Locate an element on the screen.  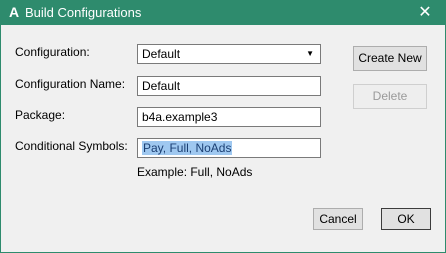
configuration-label: Configuration: is located at coordinates (52, 52).